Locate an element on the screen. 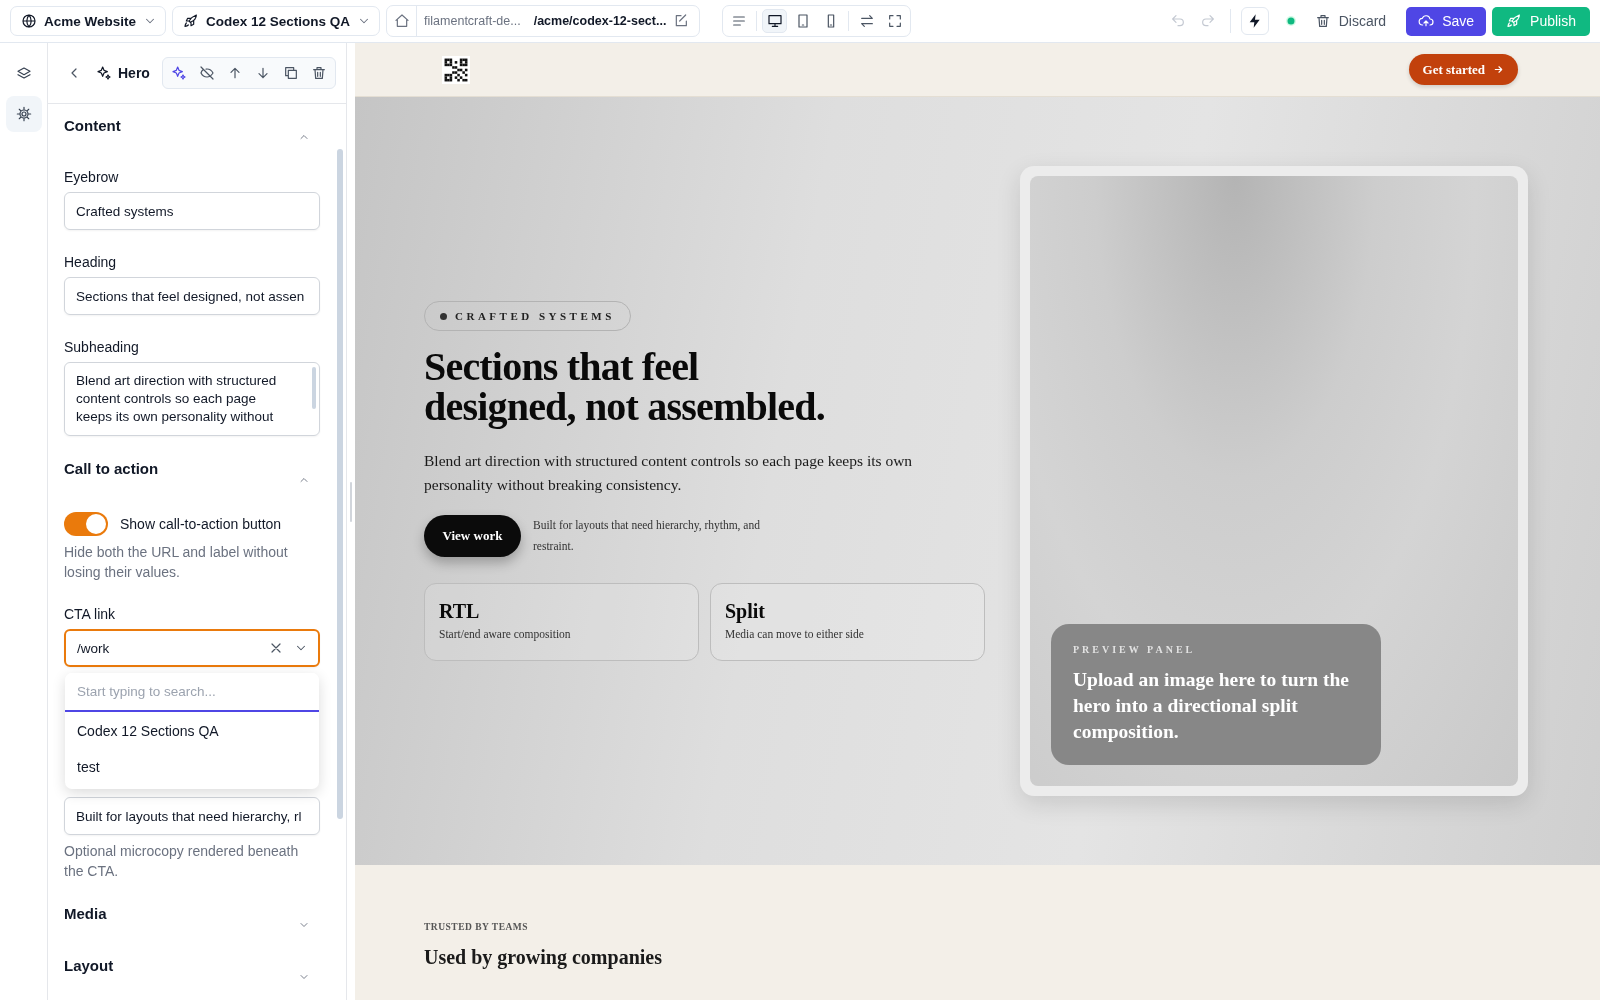 The image size is (1600, 1000). text-field: Built for layouts that need hierarchy, rl is located at coordinates (192, 816).